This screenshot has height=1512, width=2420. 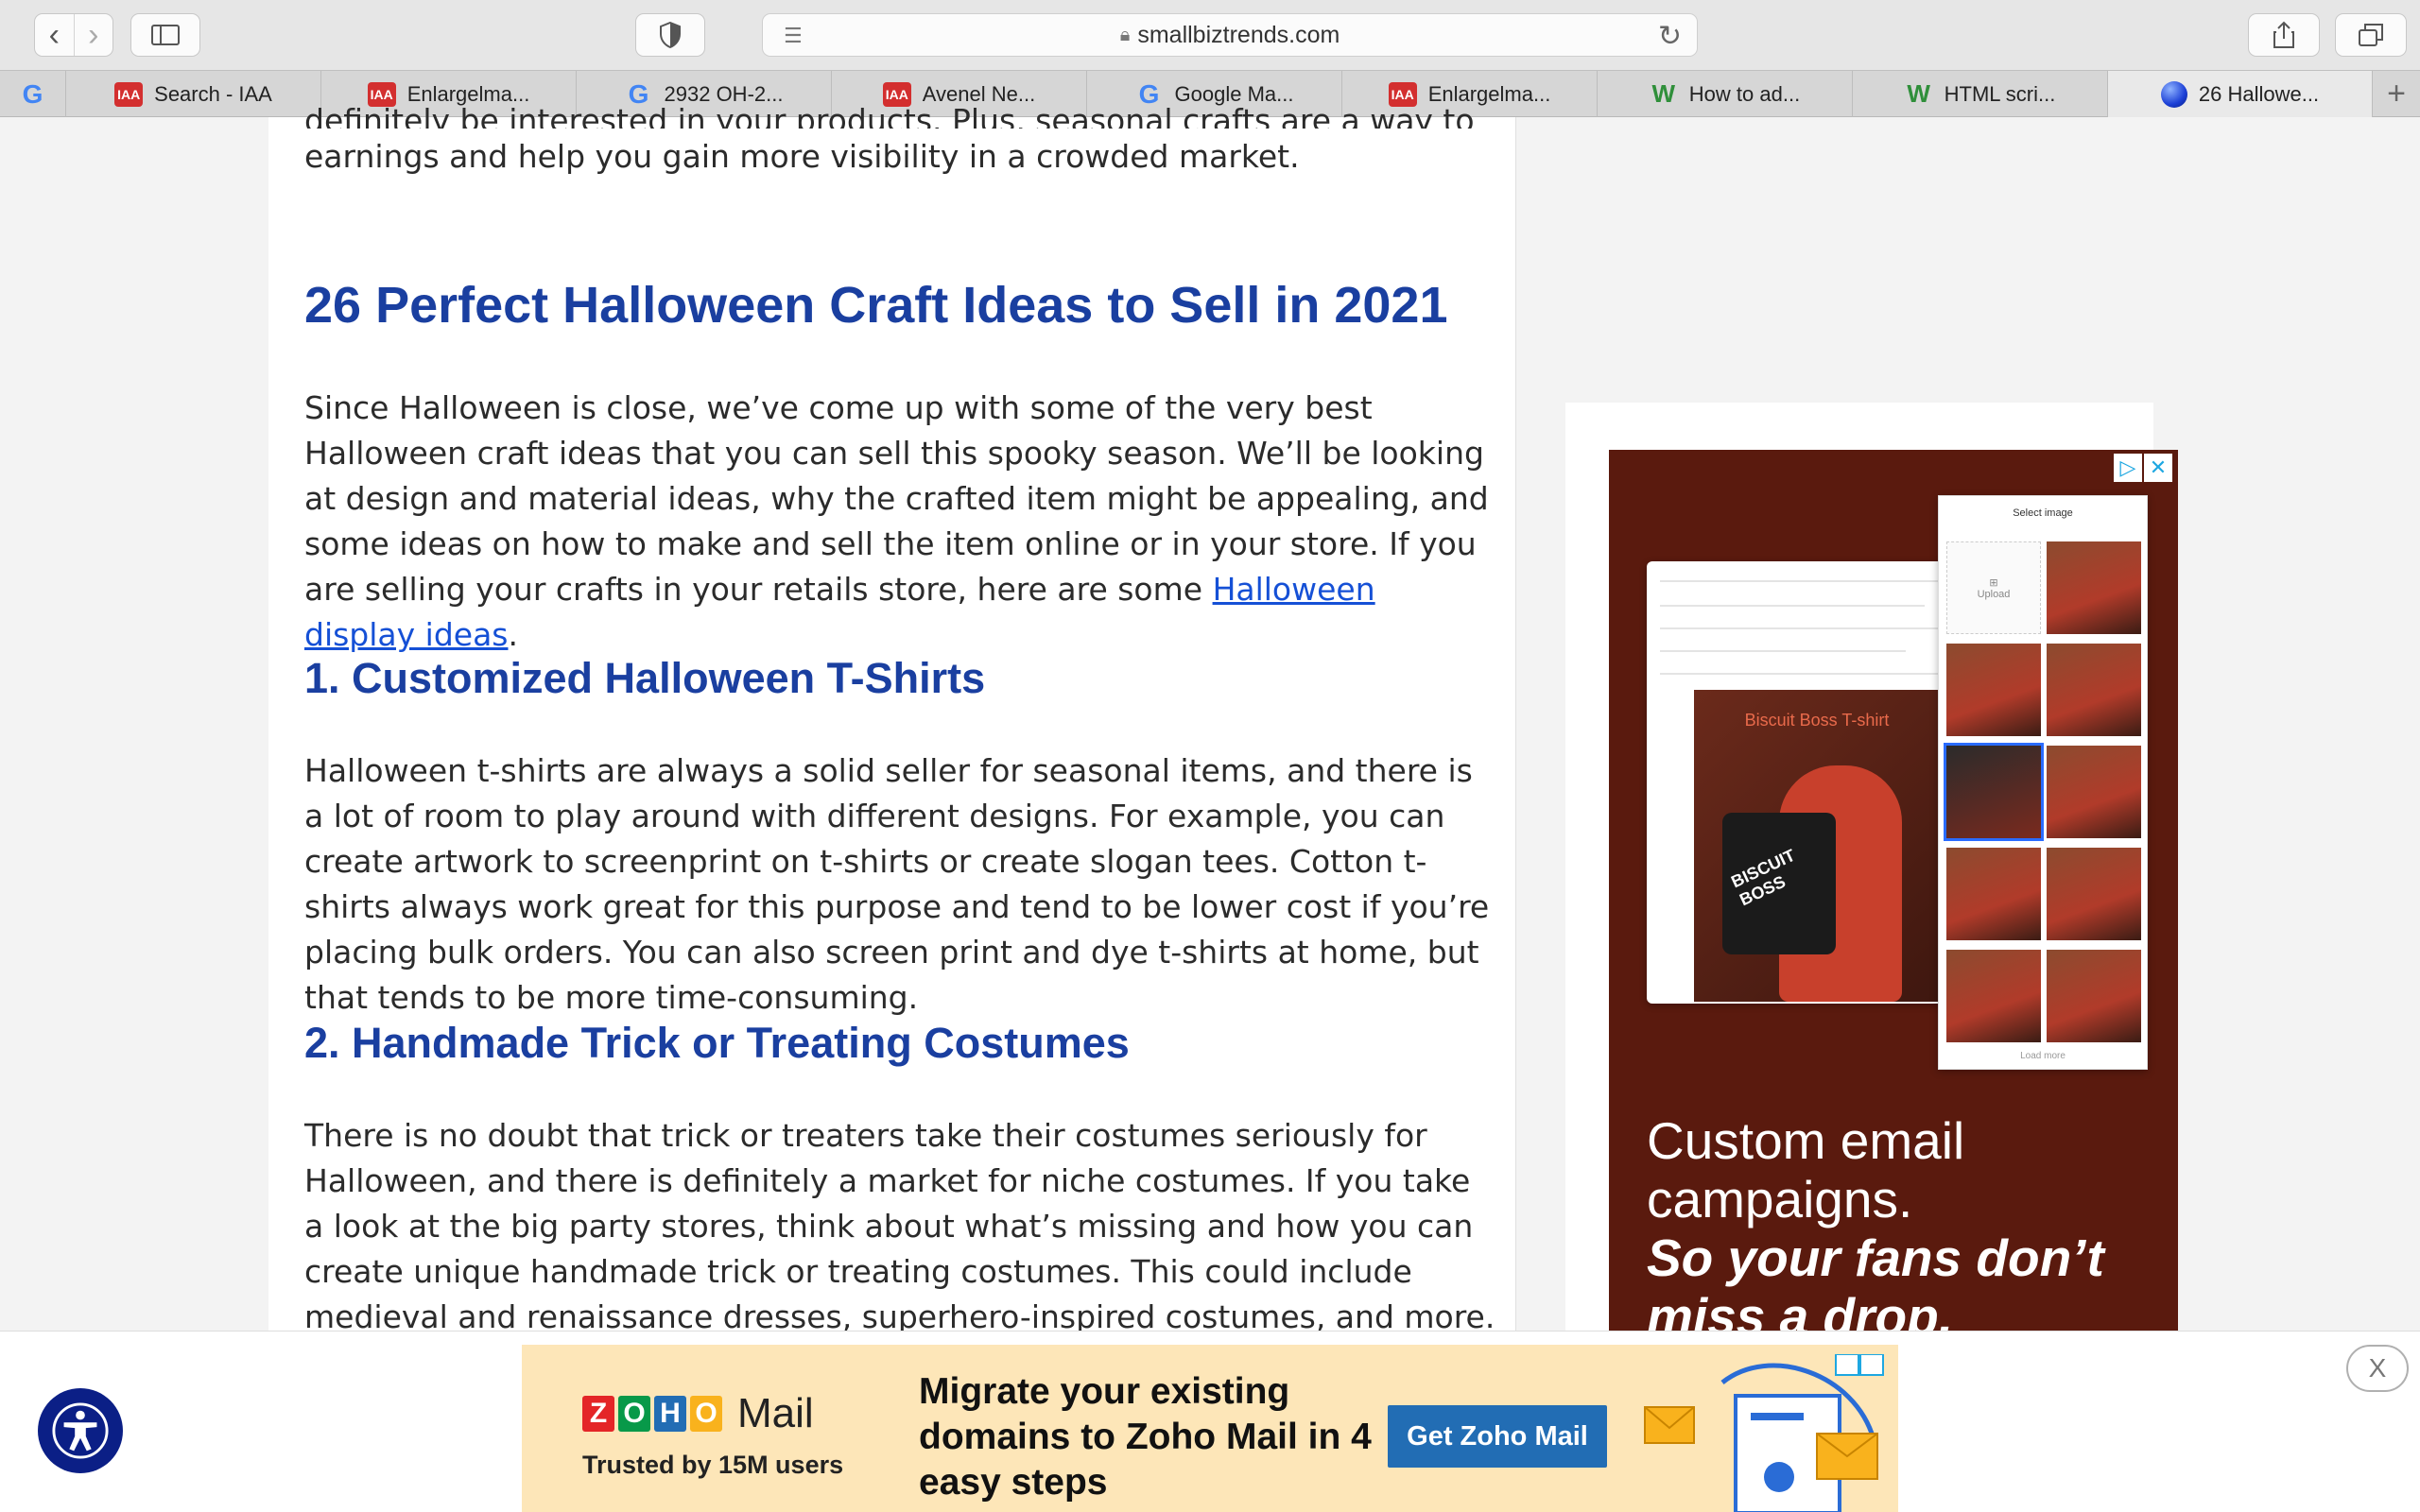 What do you see at coordinates (2377, 1368) in the screenshot?
I see `close-footer-ad-button: X` at bounding box center [2377, 1368].